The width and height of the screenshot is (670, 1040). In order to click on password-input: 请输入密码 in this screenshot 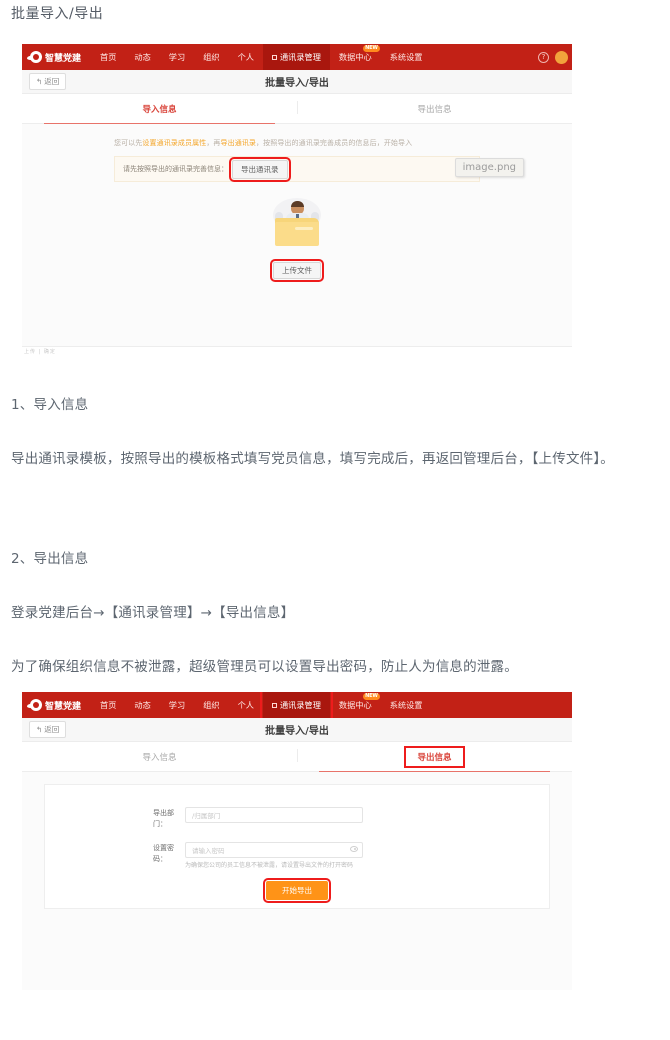, I will do `click(274, 850)`.